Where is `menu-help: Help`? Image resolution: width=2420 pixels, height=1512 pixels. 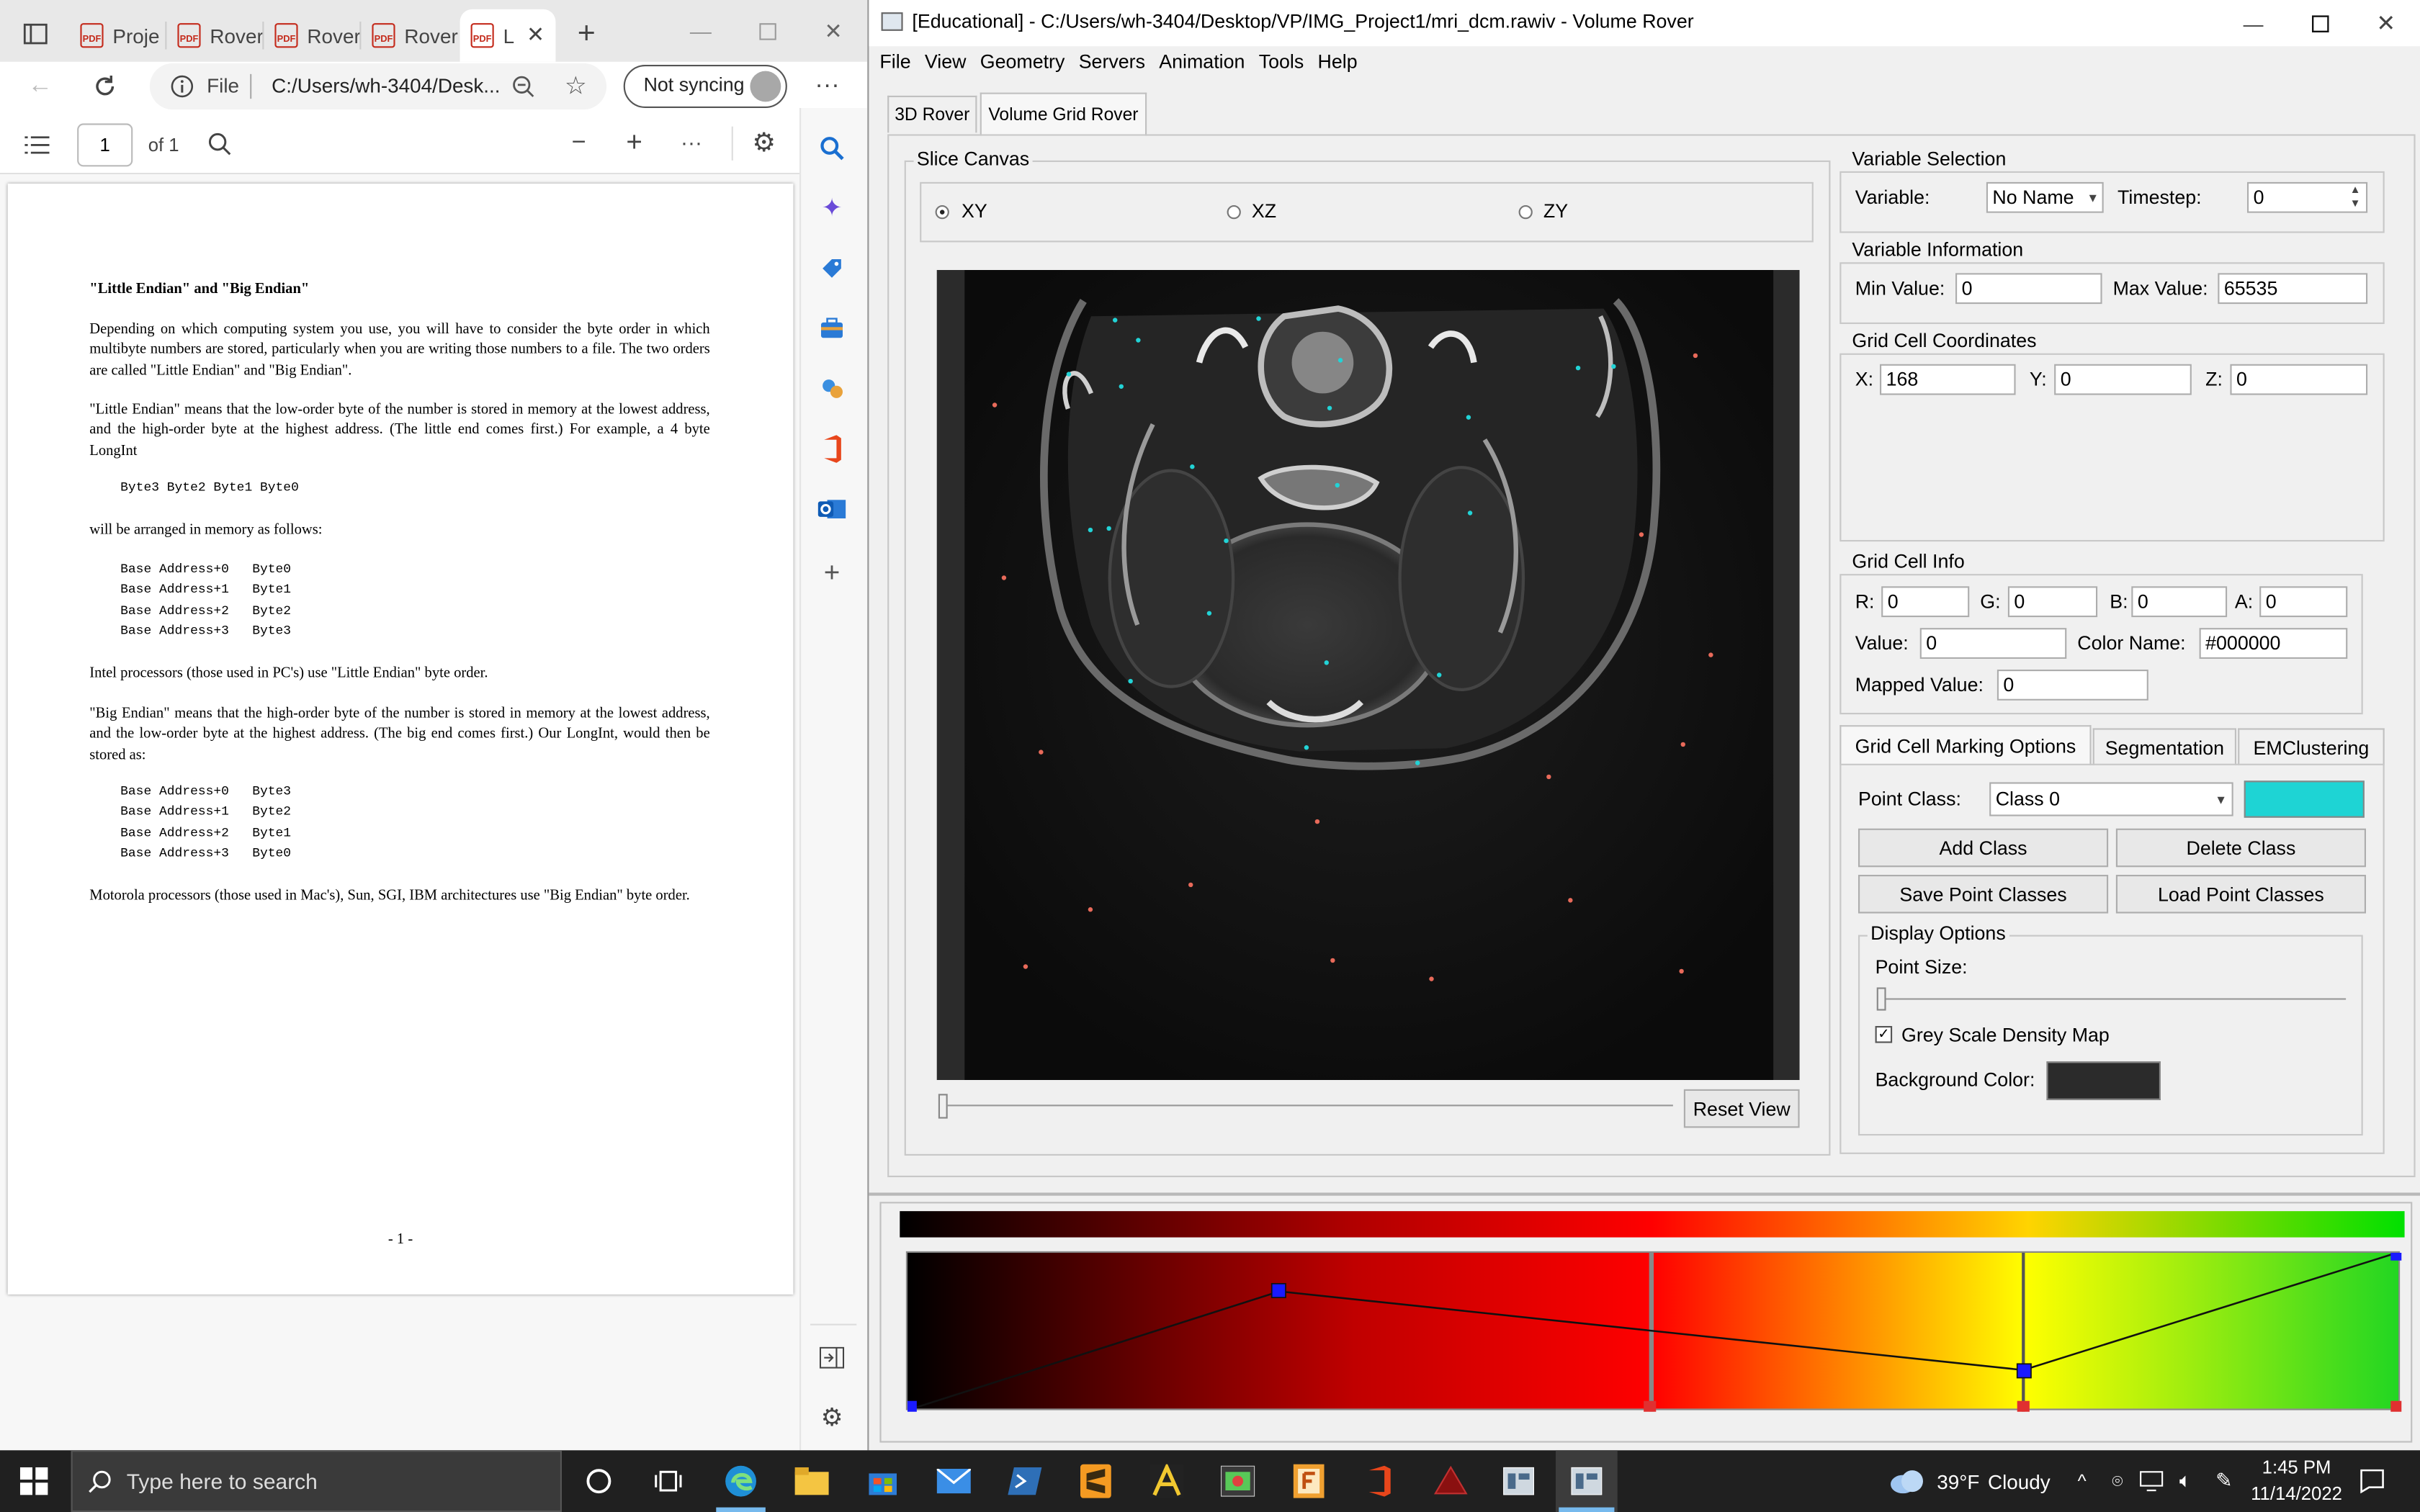
menu-help: Help is located at coordinates (1338, 62).